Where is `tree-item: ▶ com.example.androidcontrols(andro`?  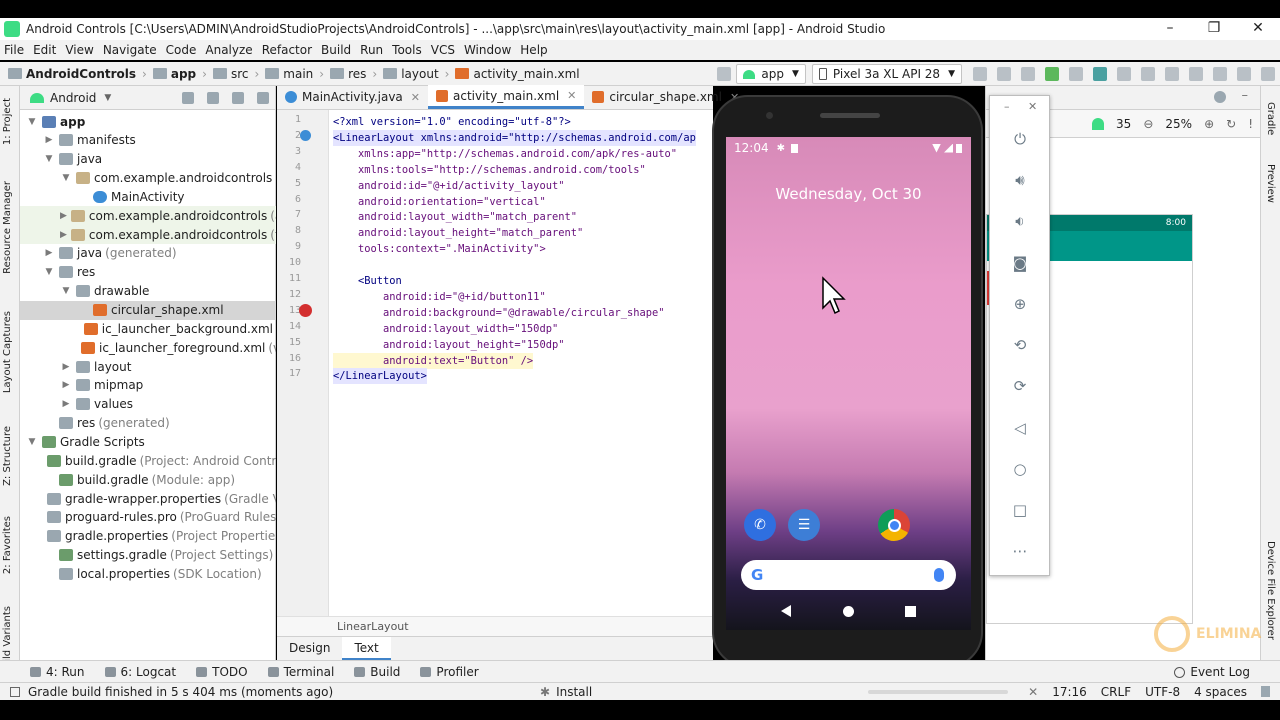 tree-item: ▶ com.example.androidcontrols(andro is located at coordinates (148, 216).